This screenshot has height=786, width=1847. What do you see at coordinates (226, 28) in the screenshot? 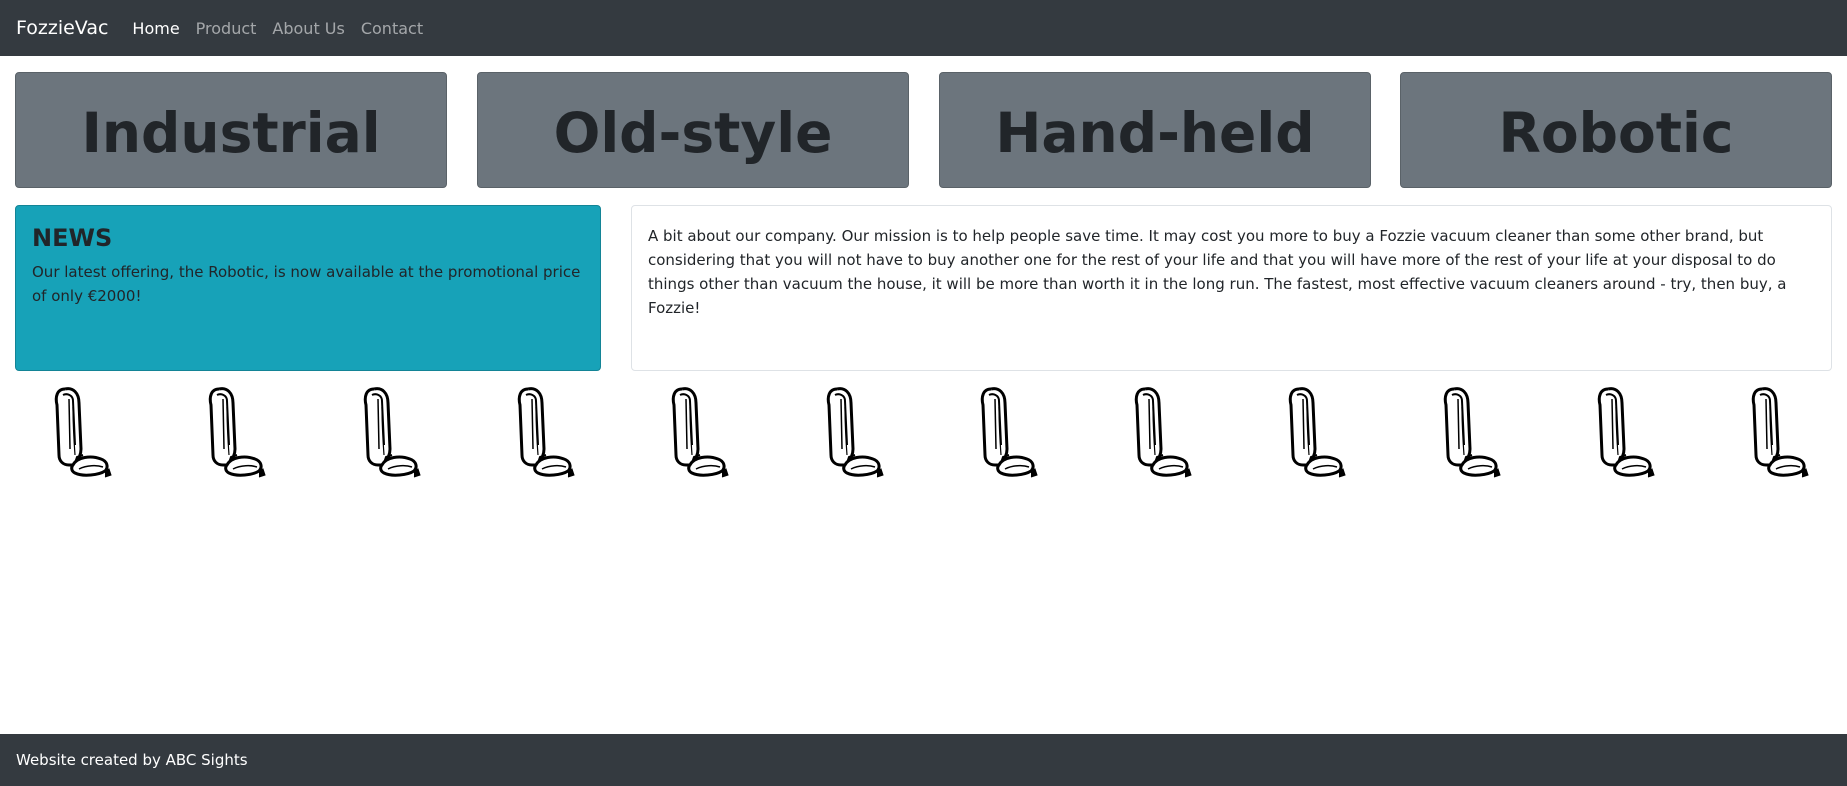
I see `nav-link-product: Product` at bounding box center [226, 28].